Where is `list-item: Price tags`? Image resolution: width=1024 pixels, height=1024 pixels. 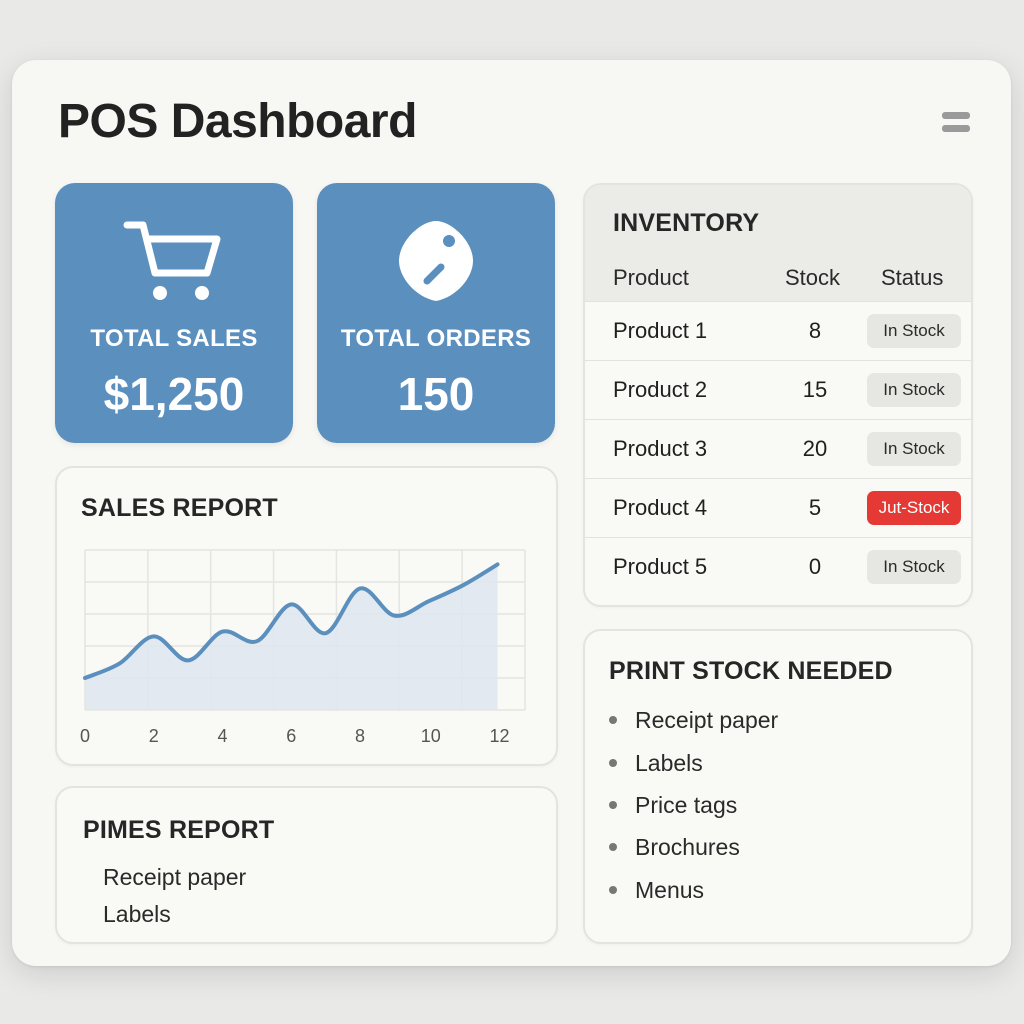 list-item: Price tags is located at coordinates (673, 805).